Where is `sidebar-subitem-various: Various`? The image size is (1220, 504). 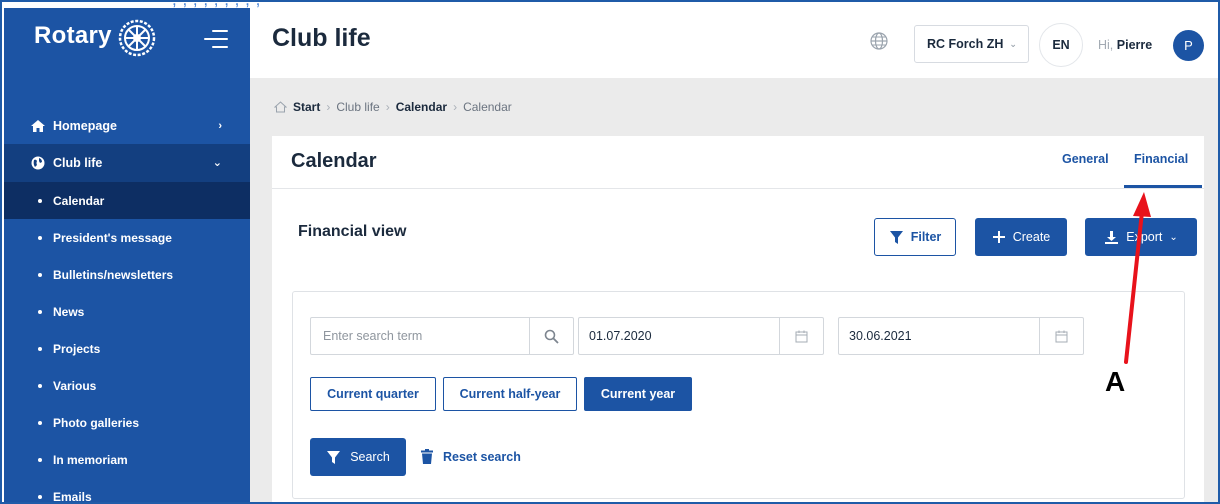 sidebar-subitem-various: Various is located at coordinates (127, 385).